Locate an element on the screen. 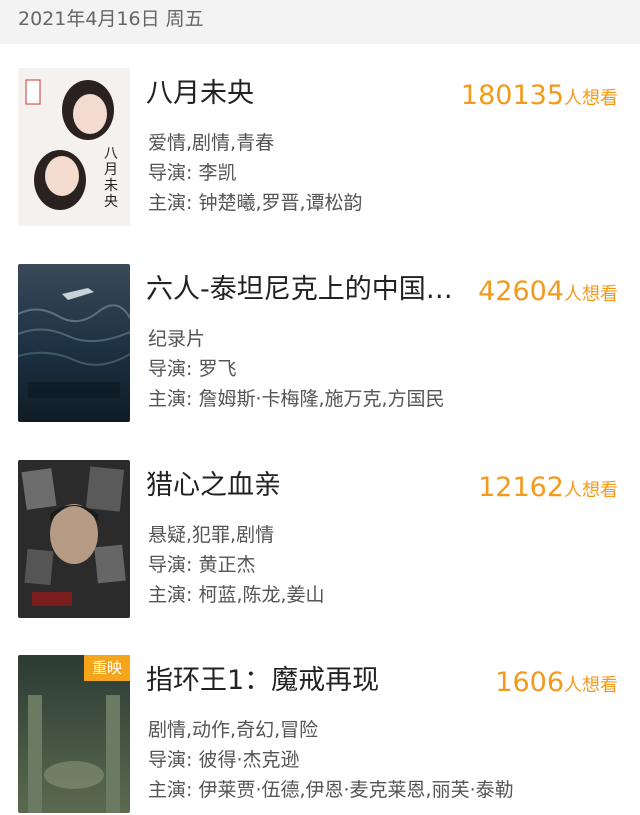 The image size is (640, 815). movie-poster: 重映 is located at coordinates (74, 734).